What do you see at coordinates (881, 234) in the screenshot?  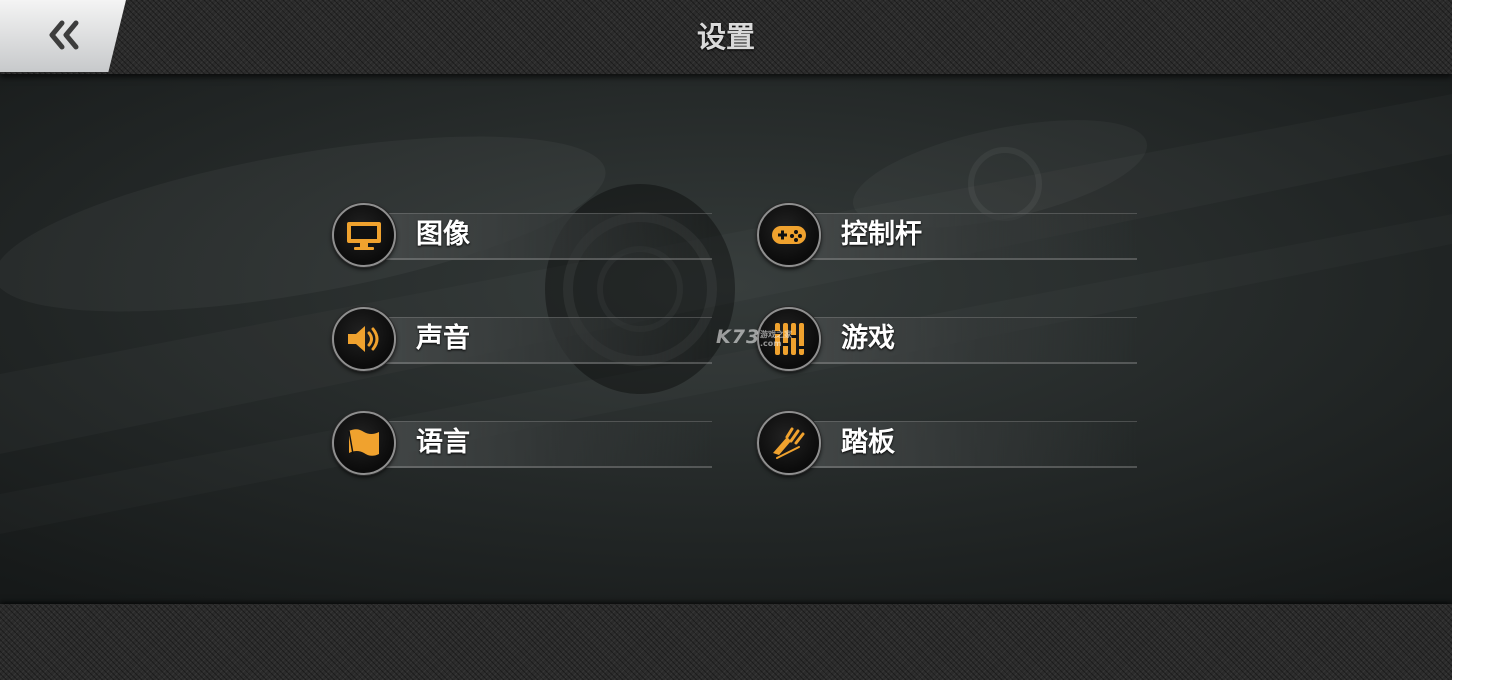 I see `menu-item-label: 控制杆` at bounding box center [881, 234].